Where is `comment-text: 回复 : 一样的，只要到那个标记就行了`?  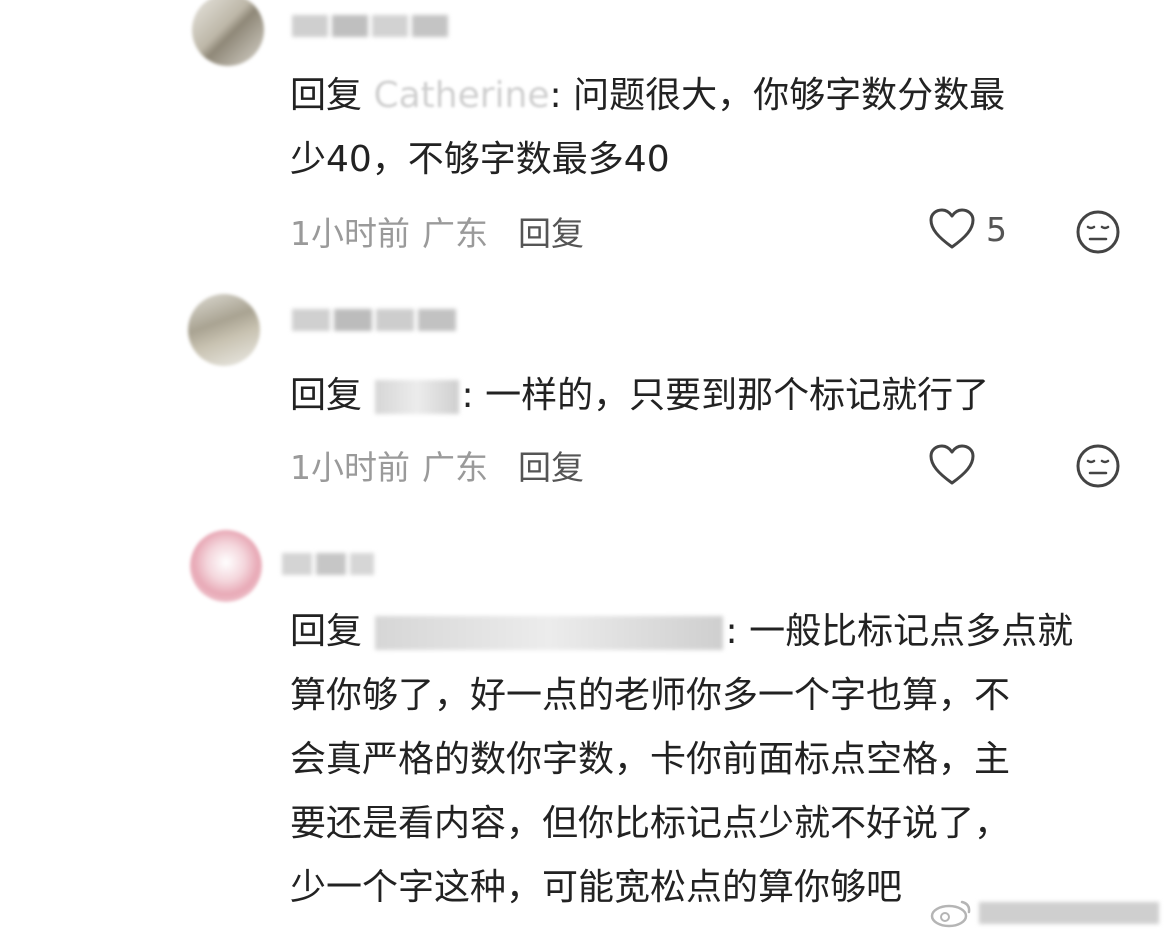 comment-text: 回复 : 一样的，只要到那个标记就行了 is located at coordinates (710, 396).